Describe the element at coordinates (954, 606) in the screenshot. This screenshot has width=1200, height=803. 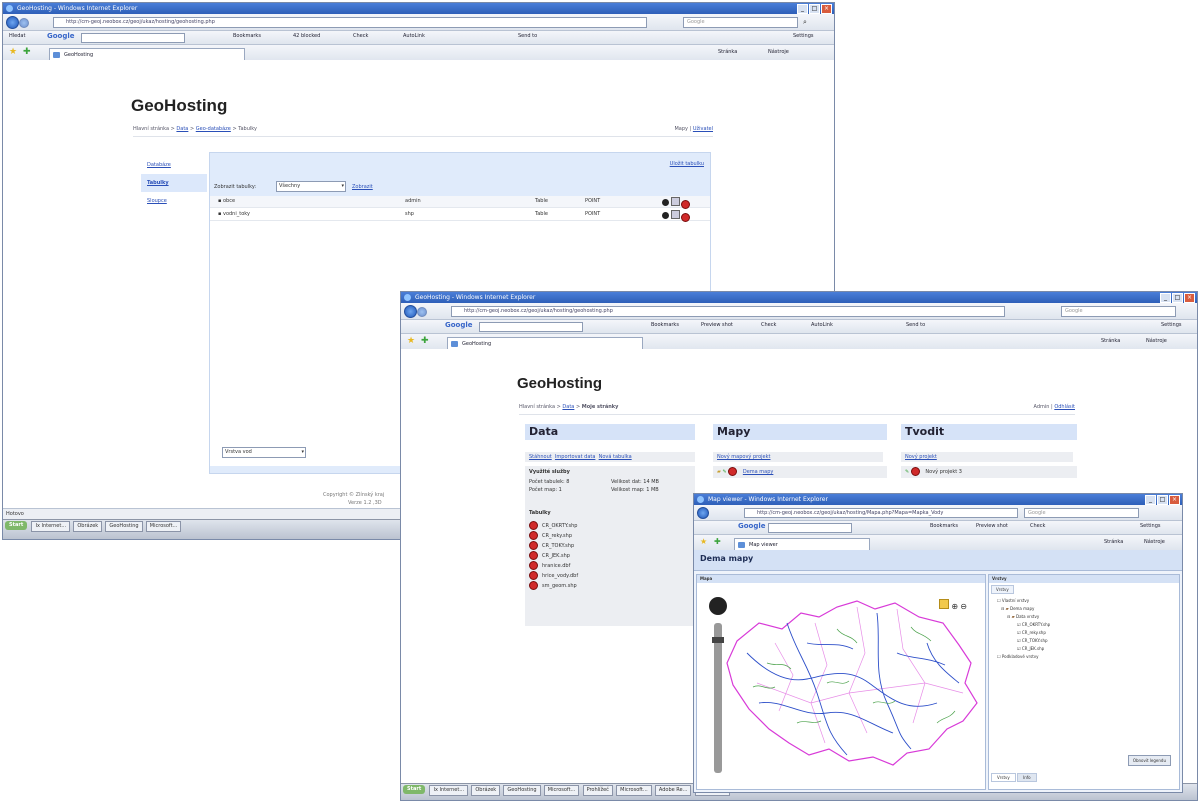
I see `zoom-in-icon: ⊕` at that location.